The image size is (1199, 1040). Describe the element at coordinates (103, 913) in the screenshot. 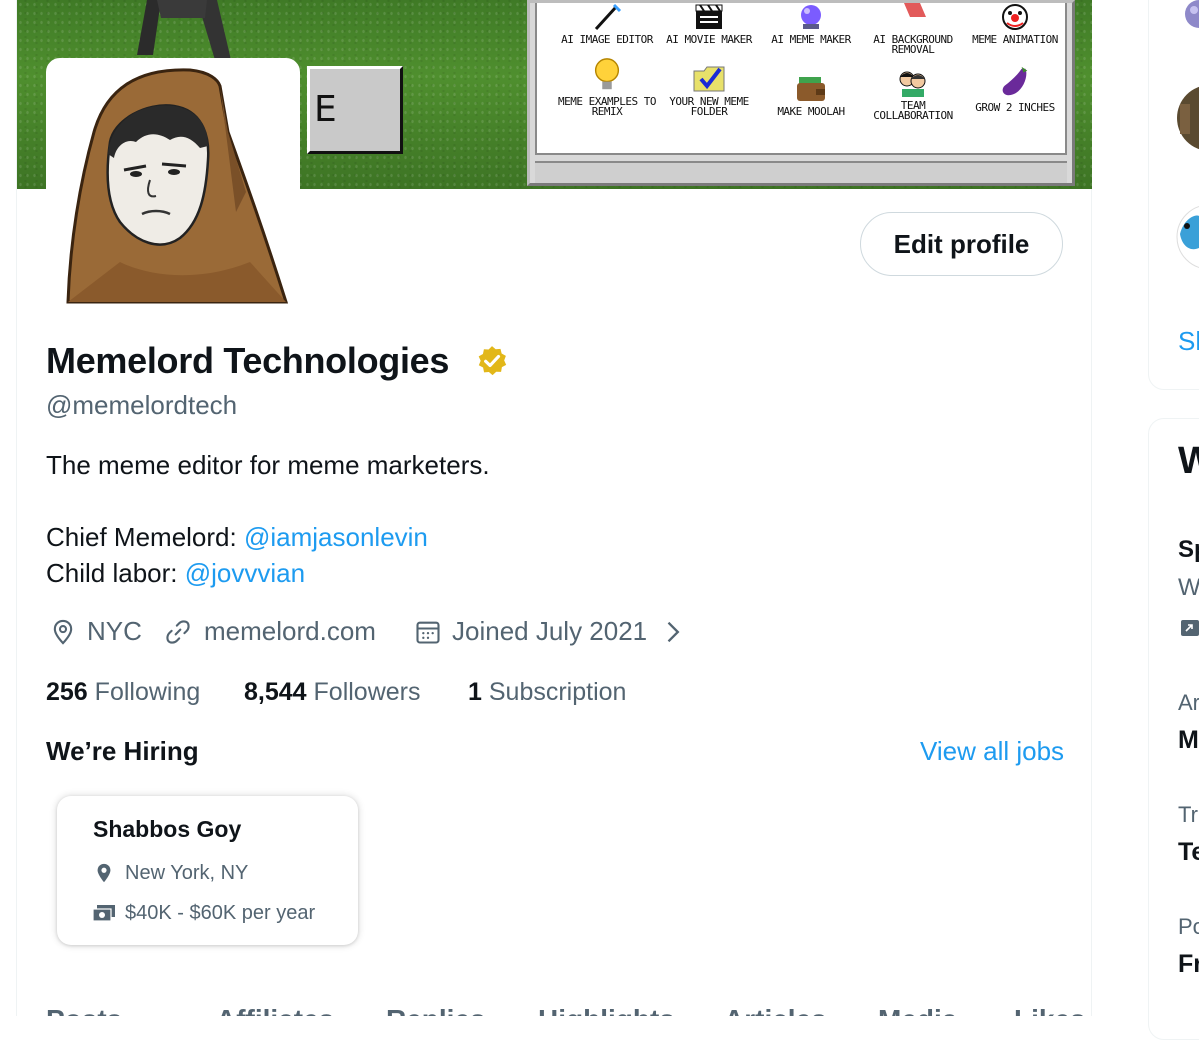

I see `money-icon` at that location.